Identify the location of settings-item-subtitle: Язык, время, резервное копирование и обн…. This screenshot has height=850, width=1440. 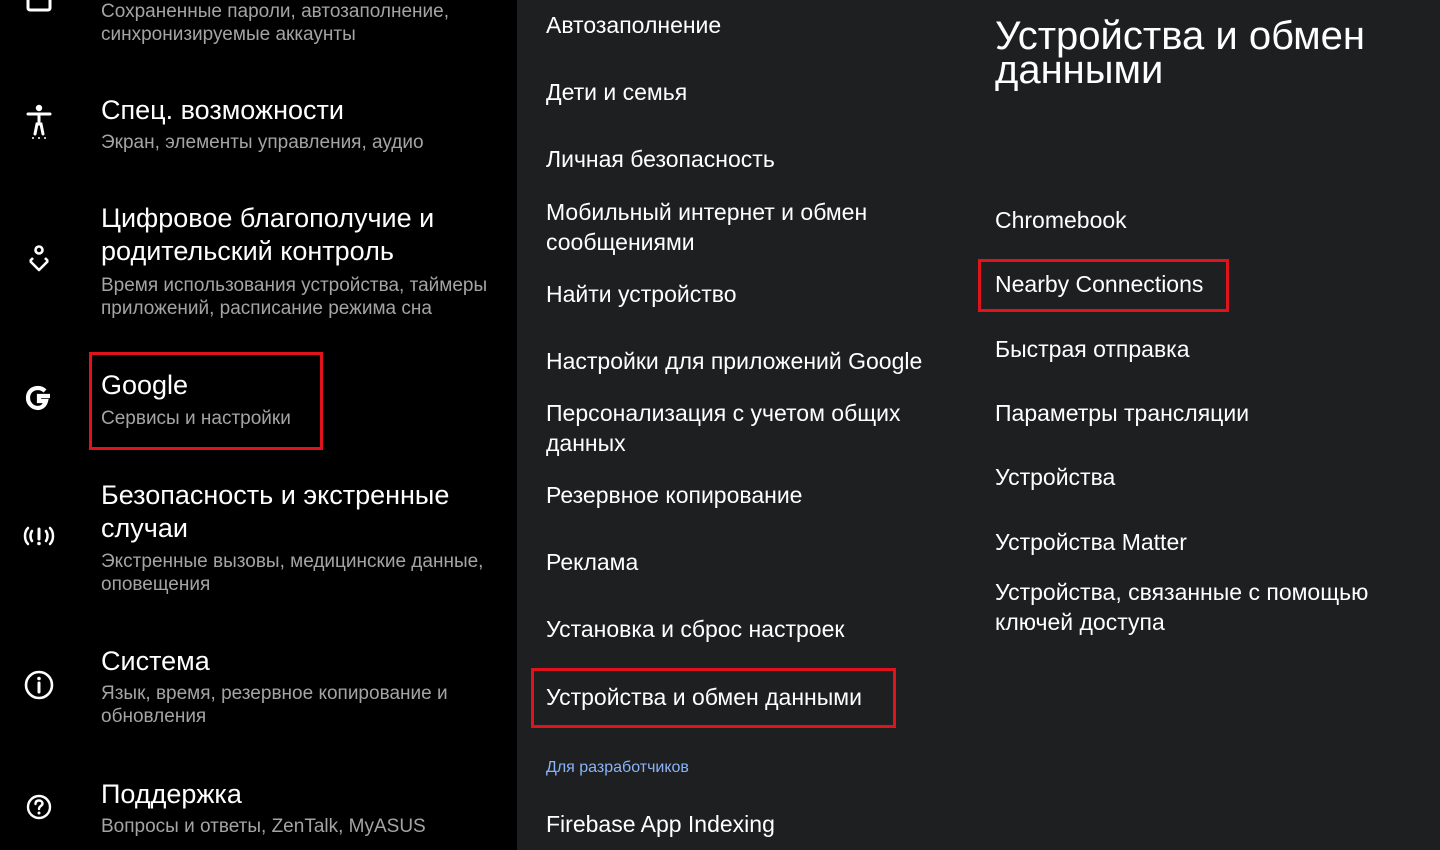
(274, 705).